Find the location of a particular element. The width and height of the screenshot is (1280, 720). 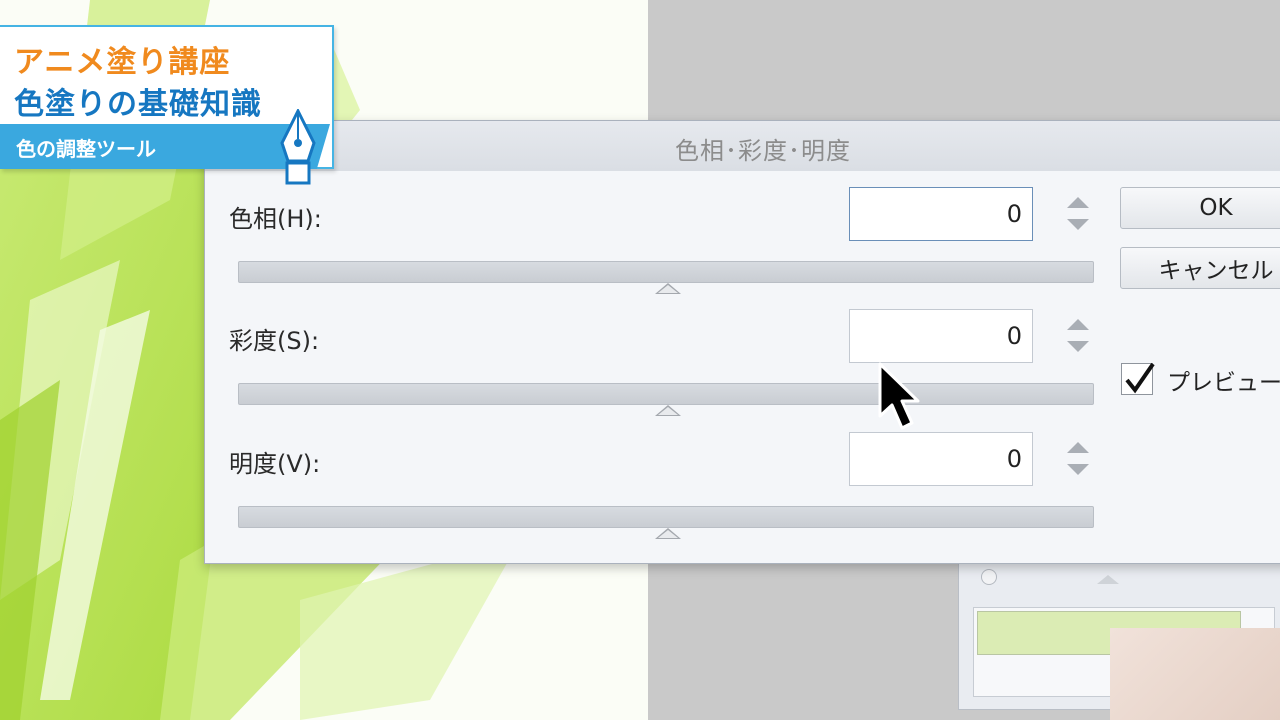

preview-checkbox is located at coordinates (1138, 378).